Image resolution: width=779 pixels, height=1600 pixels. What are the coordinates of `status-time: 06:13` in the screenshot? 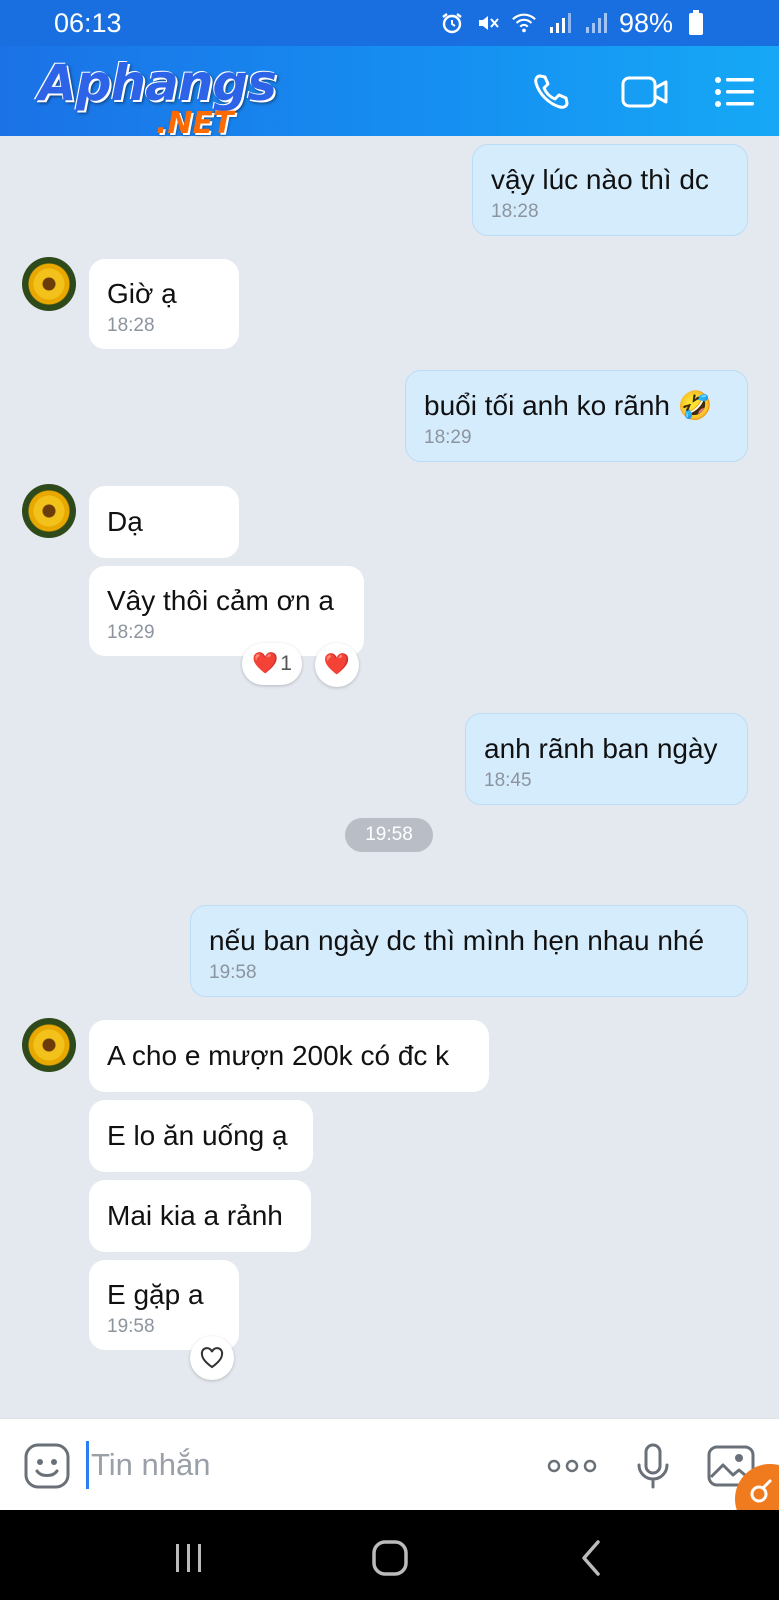 It's located at (88, 22).